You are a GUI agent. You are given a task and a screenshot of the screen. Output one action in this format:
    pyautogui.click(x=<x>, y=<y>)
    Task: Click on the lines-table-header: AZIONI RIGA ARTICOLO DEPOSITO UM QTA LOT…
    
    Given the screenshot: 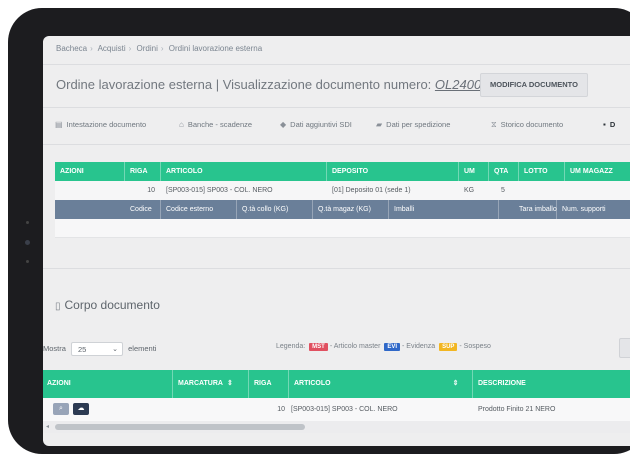 What is the action you would take?
    pyautogui.click(x=342, y=171)
    